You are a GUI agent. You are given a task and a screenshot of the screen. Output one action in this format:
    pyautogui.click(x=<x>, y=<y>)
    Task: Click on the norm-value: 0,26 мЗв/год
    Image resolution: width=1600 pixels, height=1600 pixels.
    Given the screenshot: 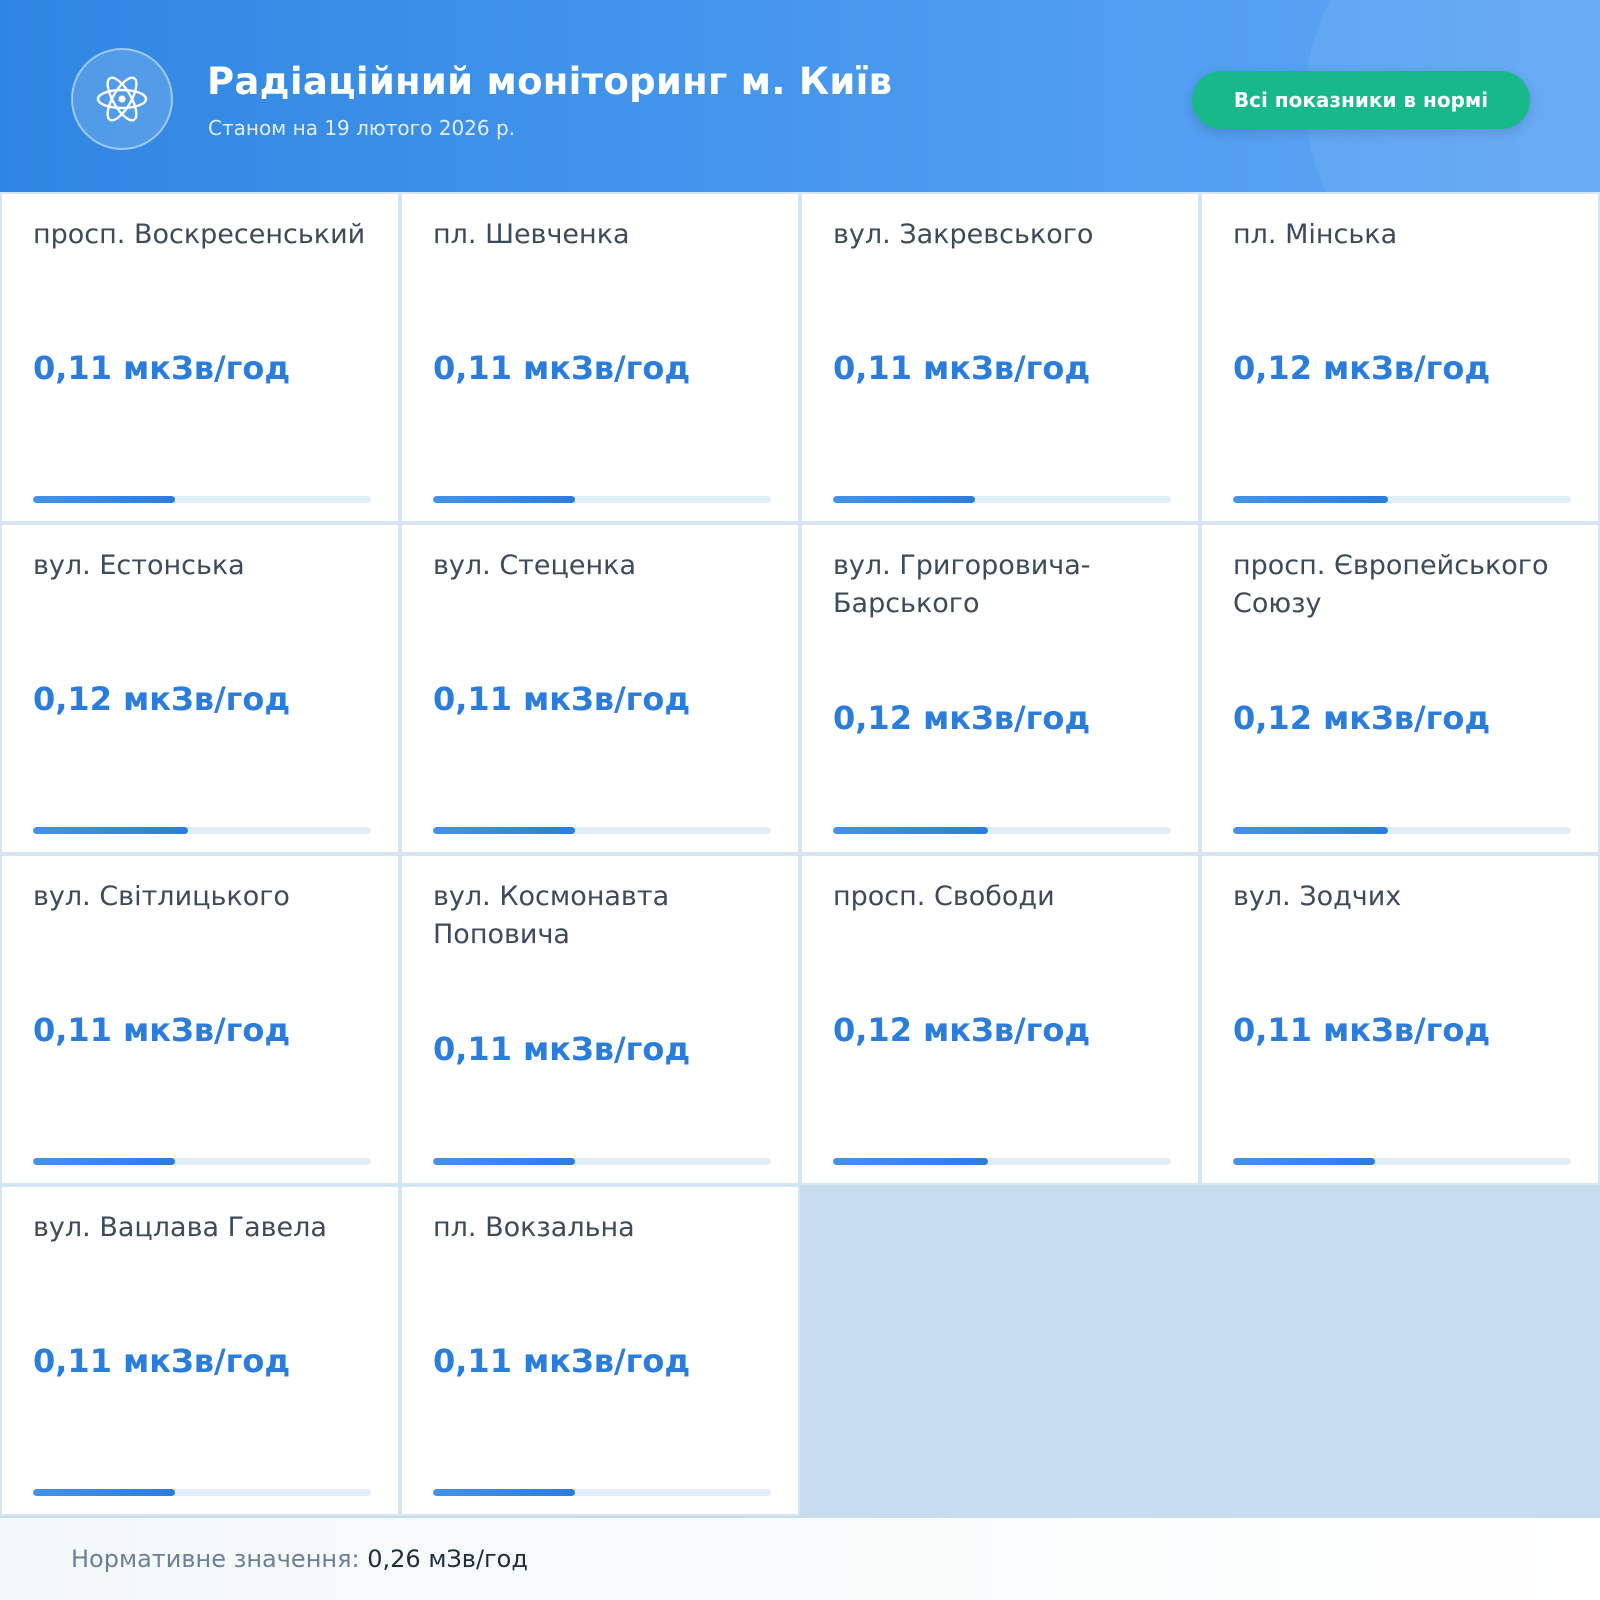 What is the action you would take?
    pyautogui.click(x=447, y=1559)
    